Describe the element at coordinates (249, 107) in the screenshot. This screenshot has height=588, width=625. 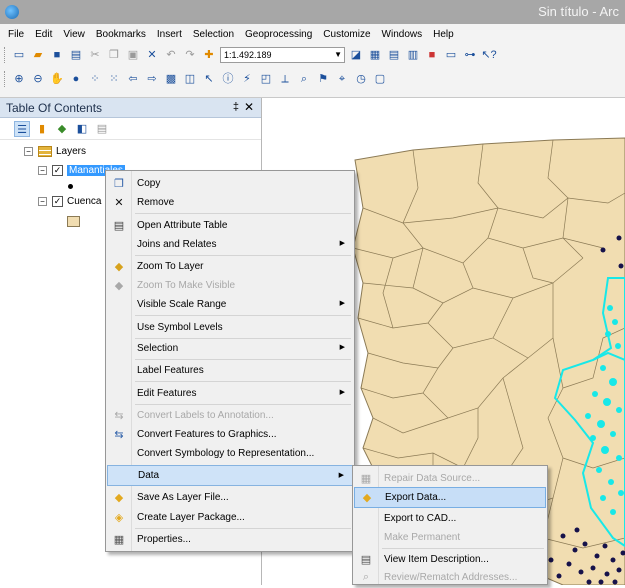
I see `close-icon: ✕` at that location.